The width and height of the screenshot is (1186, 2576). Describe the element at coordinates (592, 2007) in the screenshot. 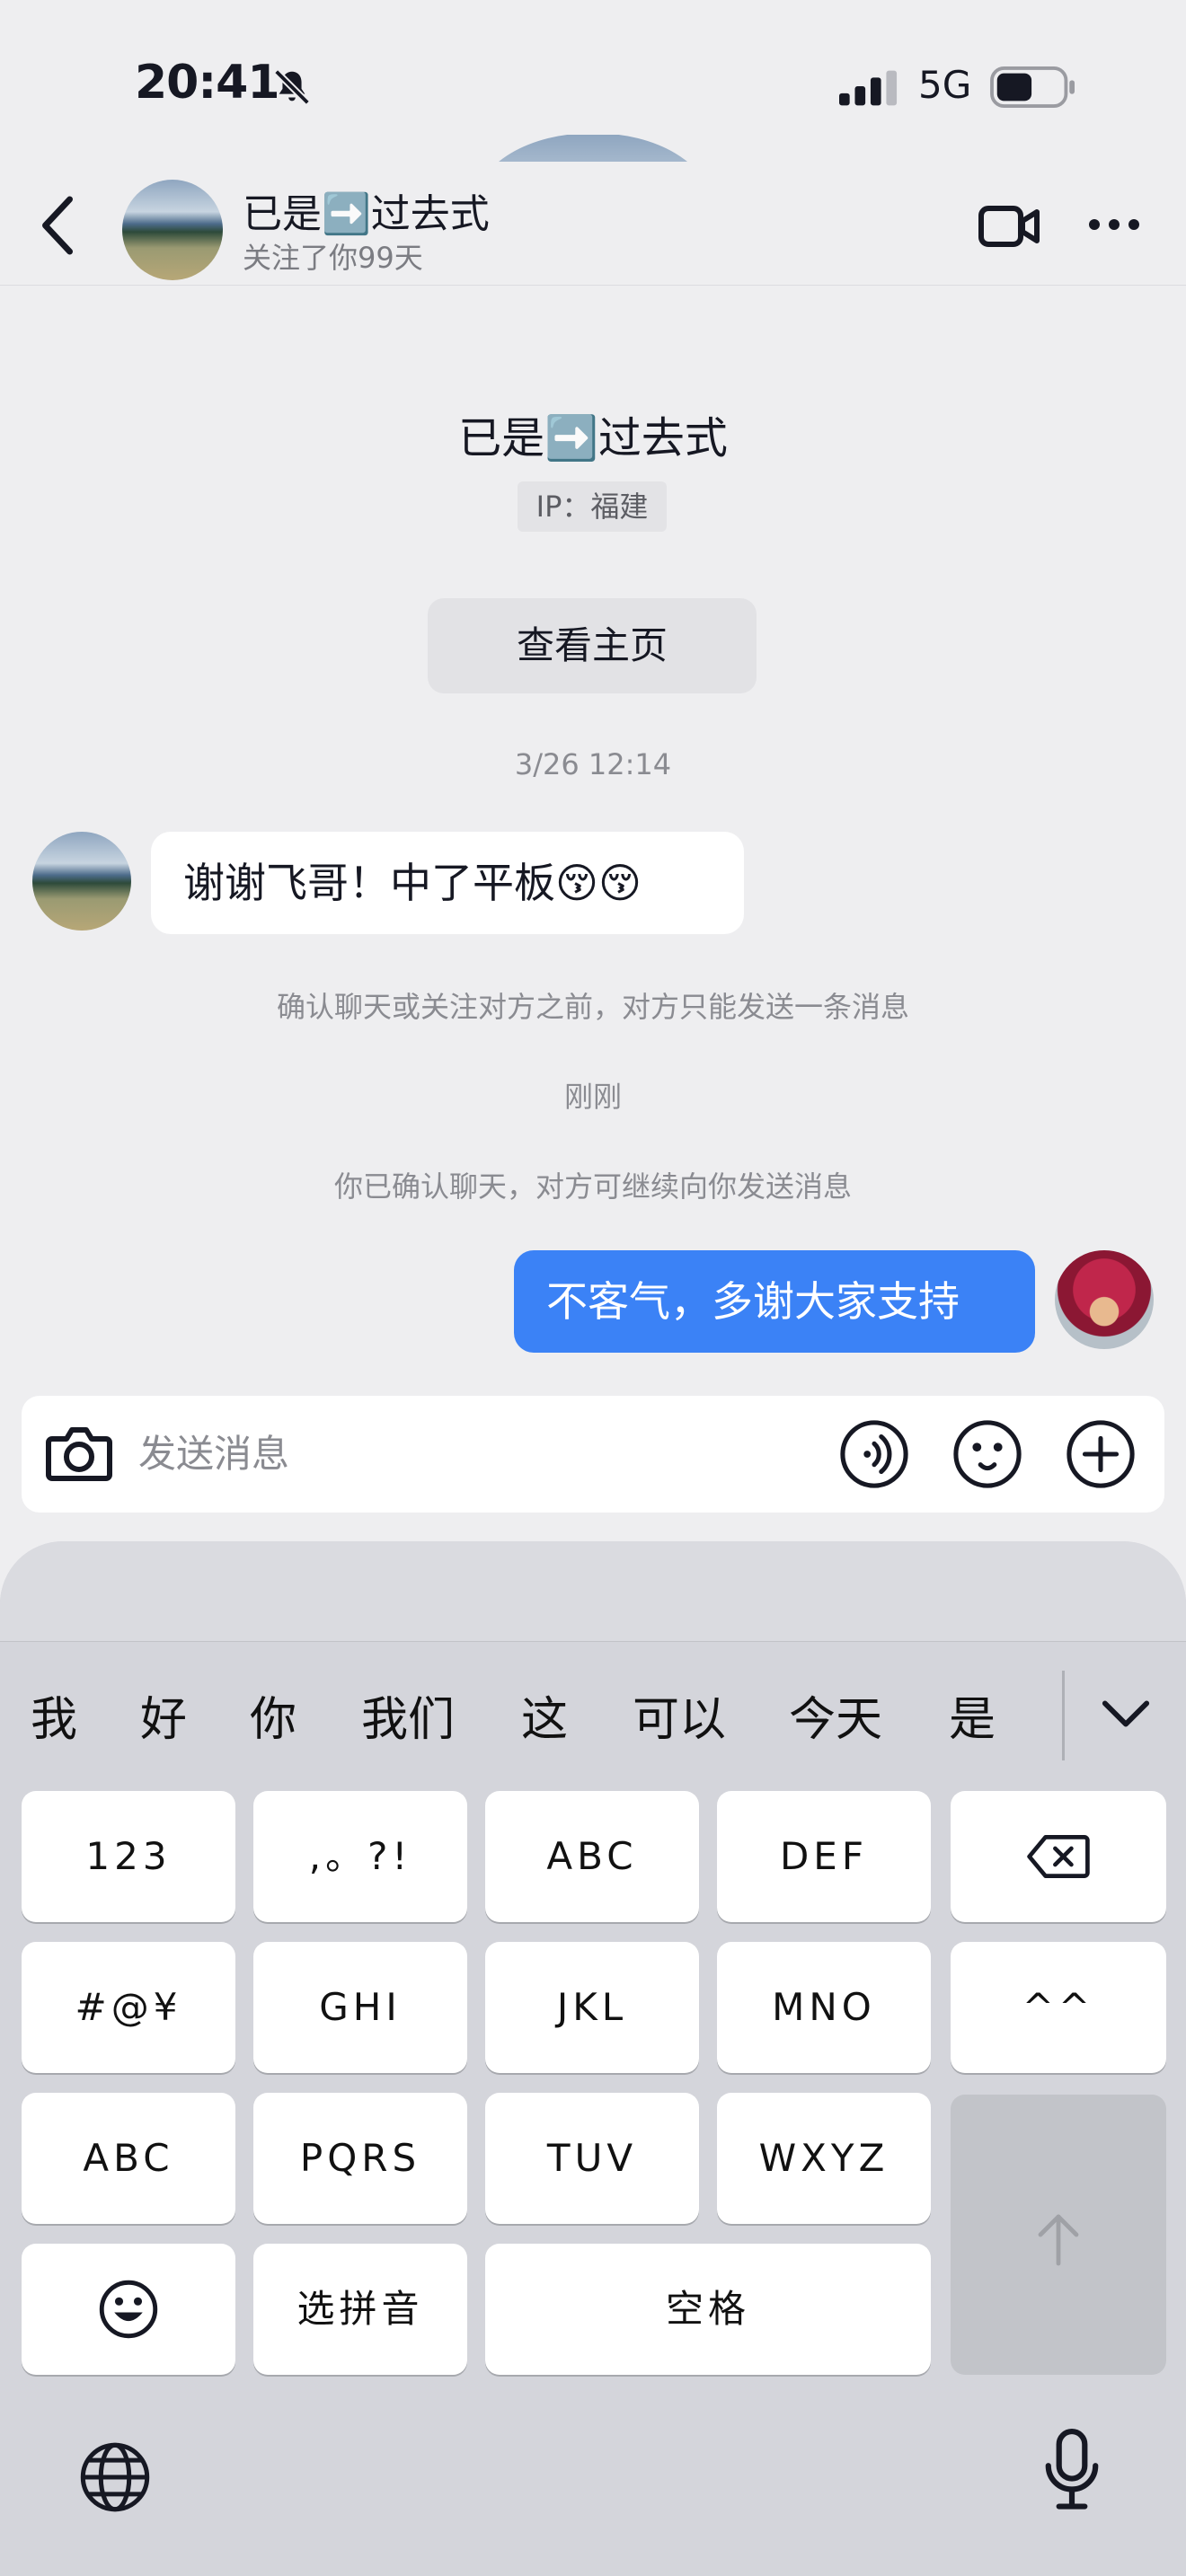

I see `key-jkl: JKL` at that location.